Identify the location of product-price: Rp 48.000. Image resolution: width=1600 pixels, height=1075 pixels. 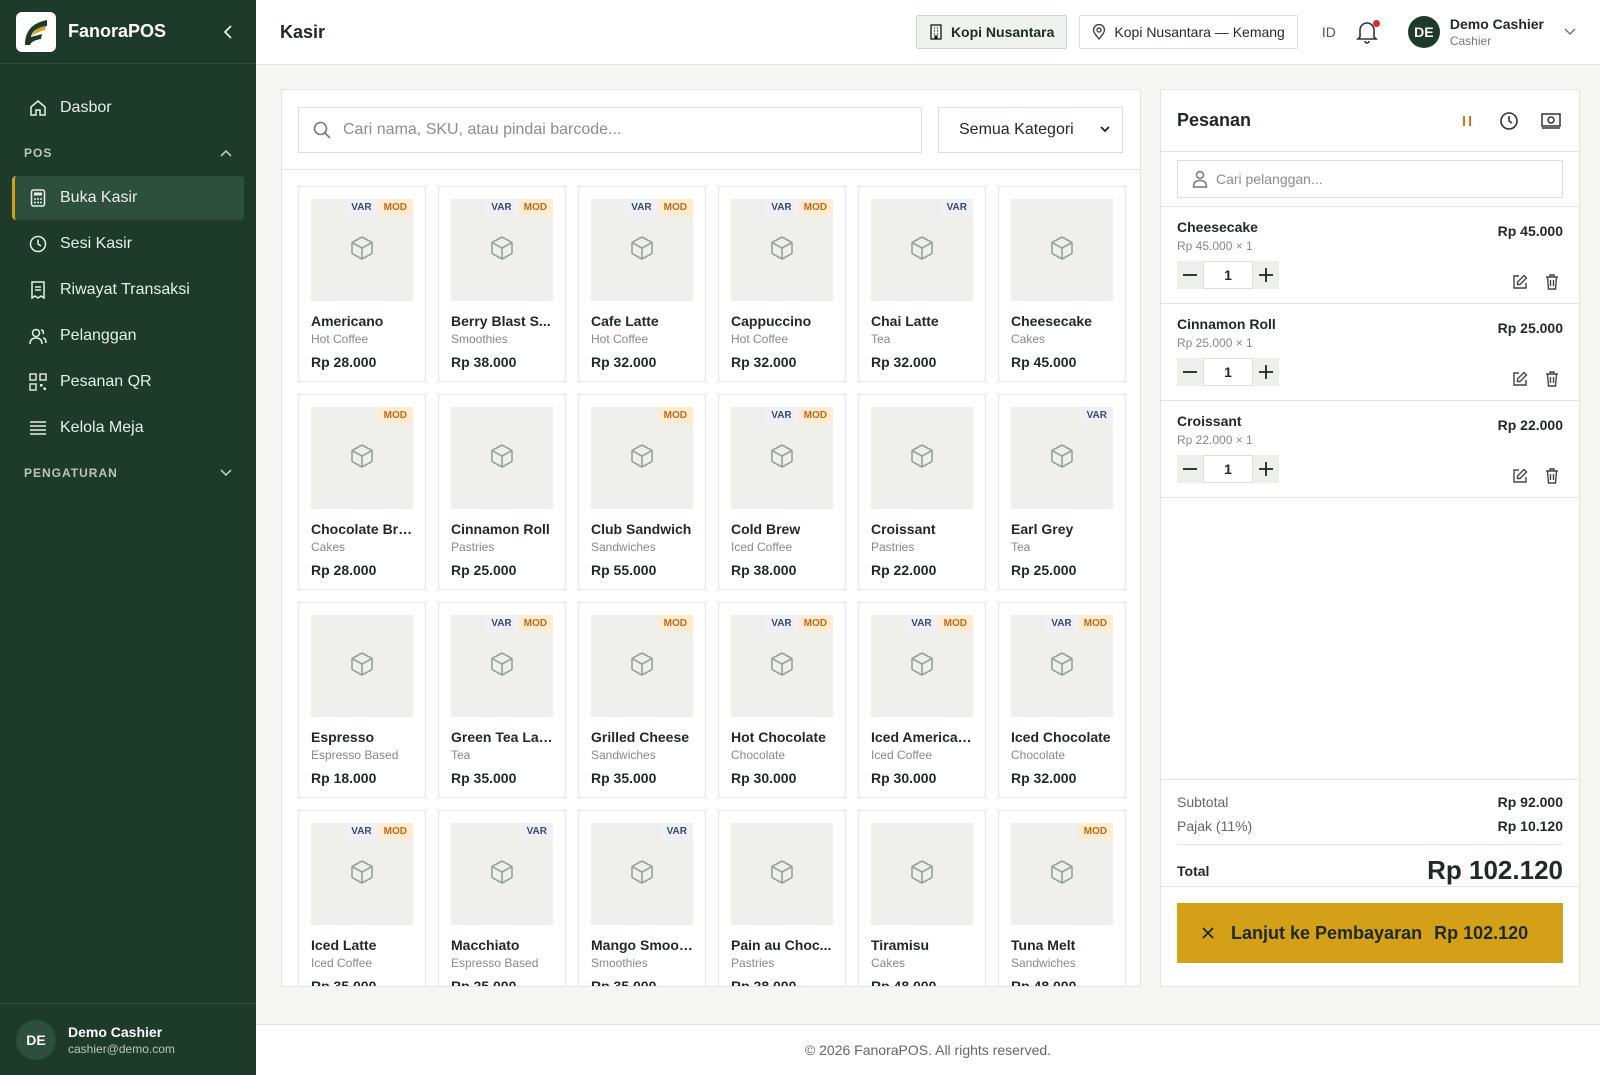
(904, 982).